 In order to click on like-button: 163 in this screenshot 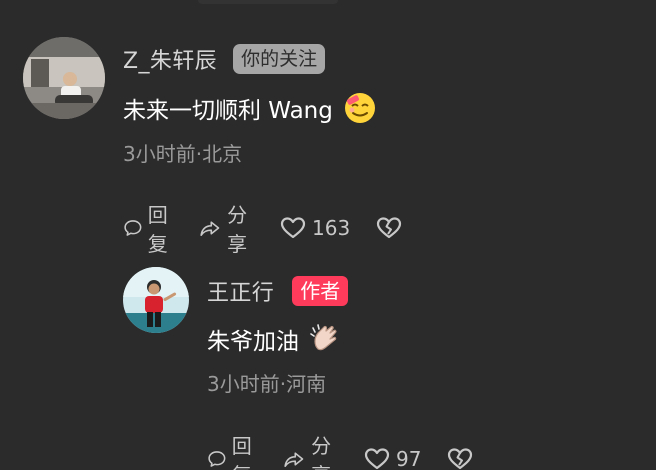, I will do `click(314, 228)`.